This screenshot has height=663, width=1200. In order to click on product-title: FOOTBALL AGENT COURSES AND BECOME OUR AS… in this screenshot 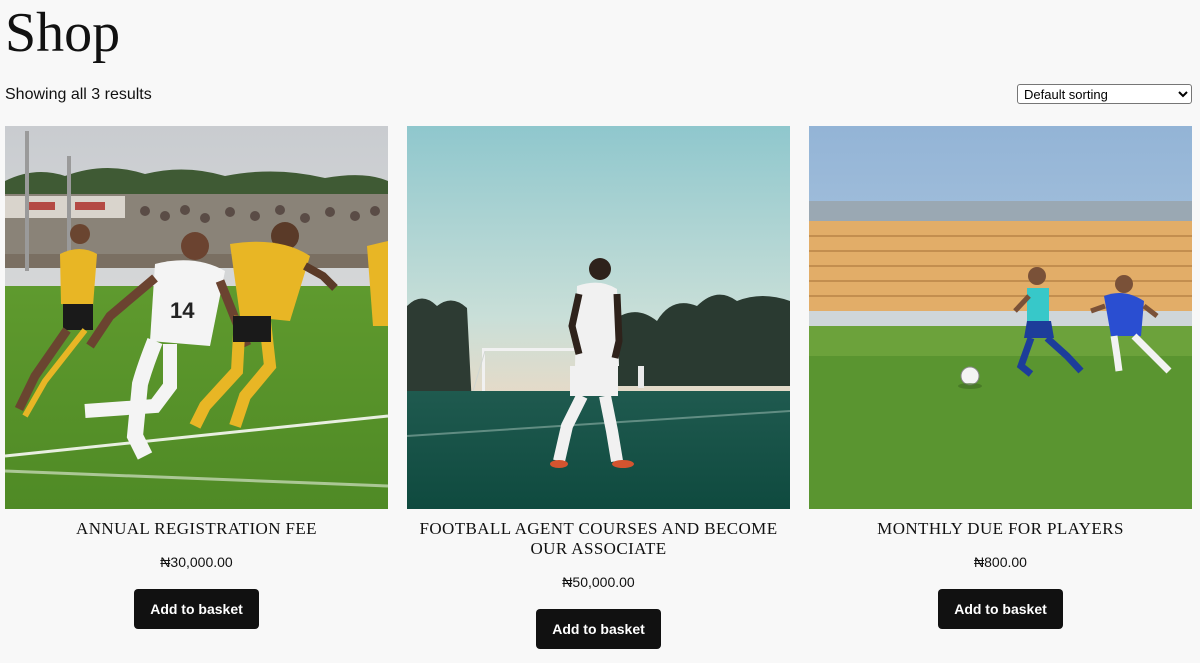, I will do `click(598, 539)`.